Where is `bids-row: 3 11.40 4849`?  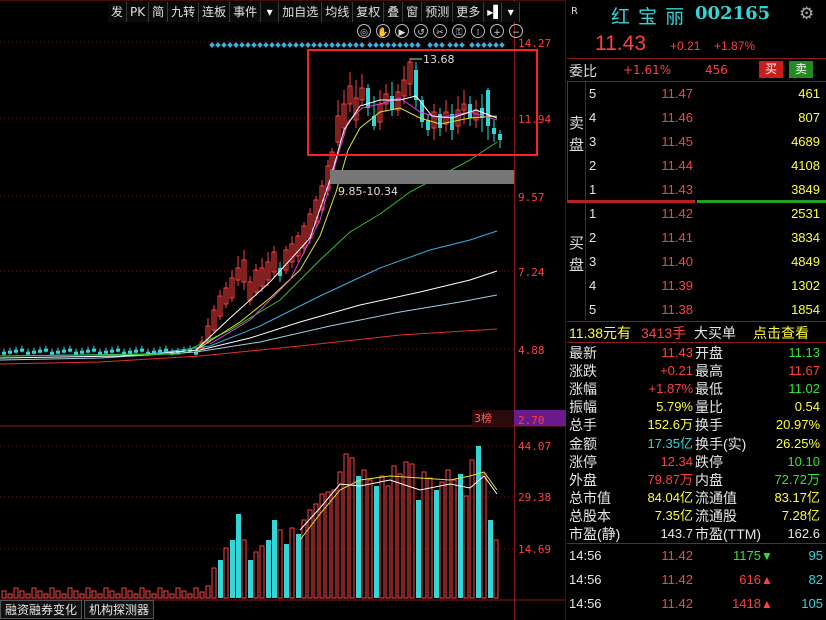
bids-row: 3 11.40 4849 is located at coordinates (696, 262).